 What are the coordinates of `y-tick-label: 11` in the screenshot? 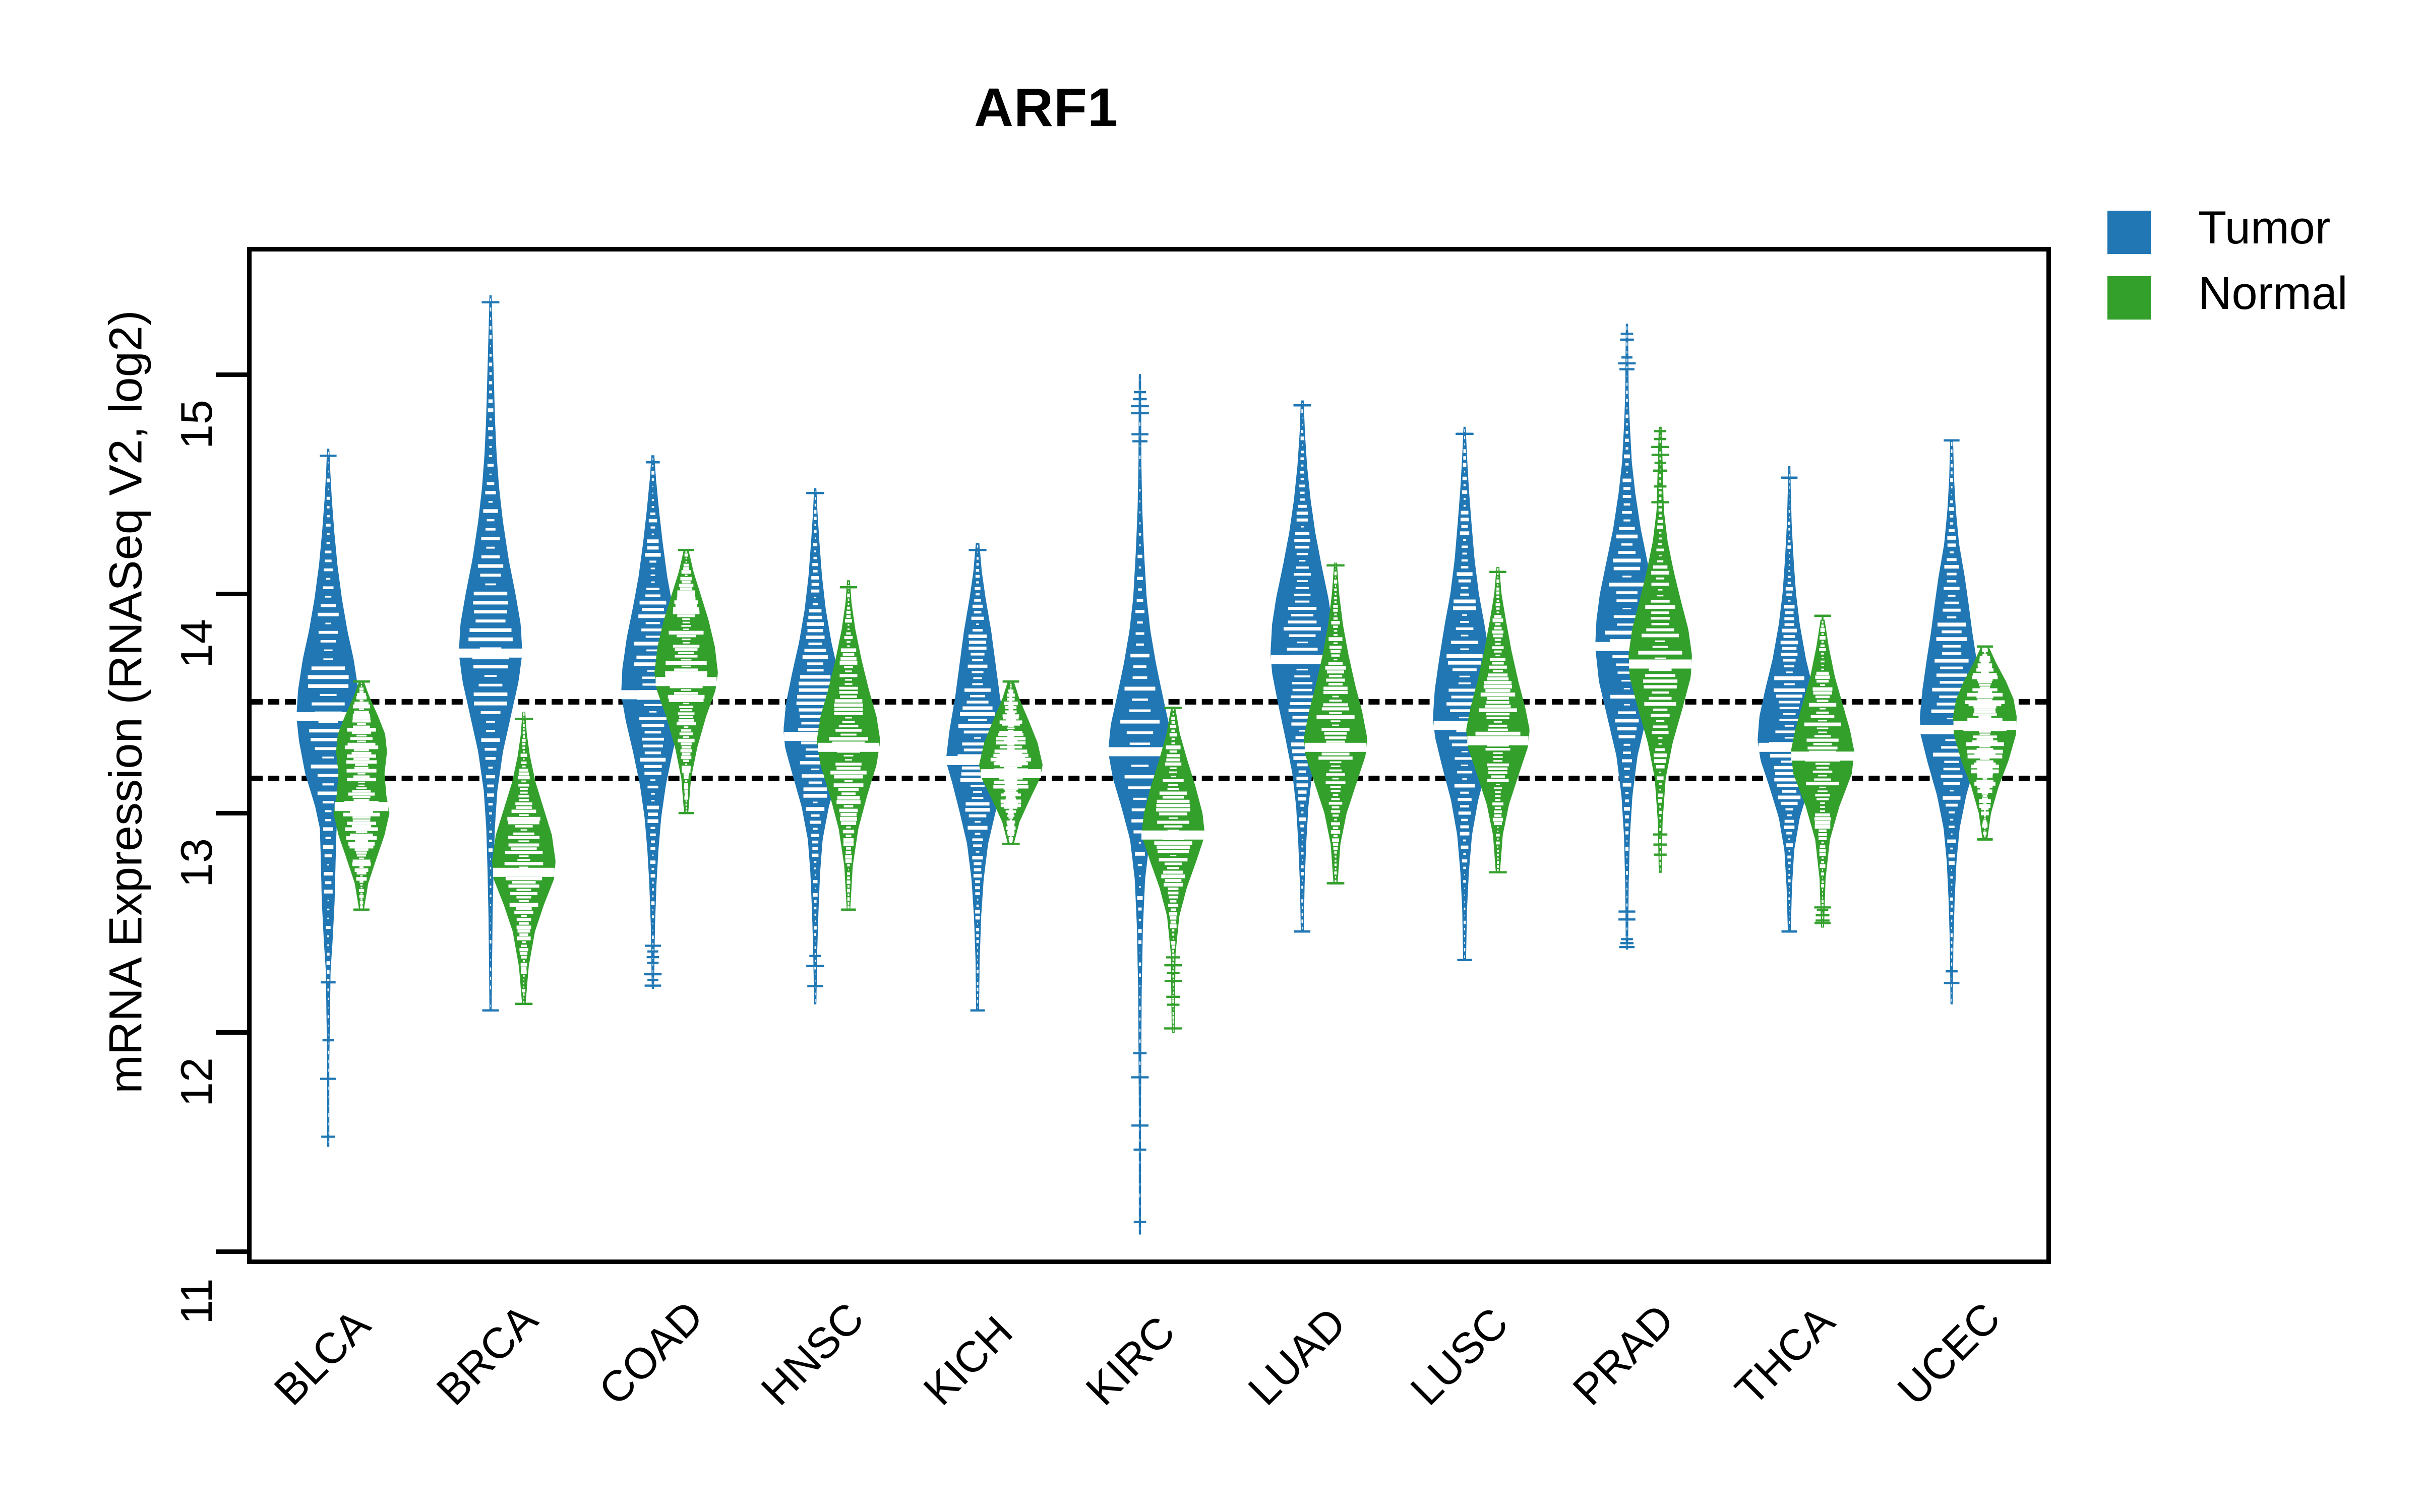 It's located at (196, 1301).